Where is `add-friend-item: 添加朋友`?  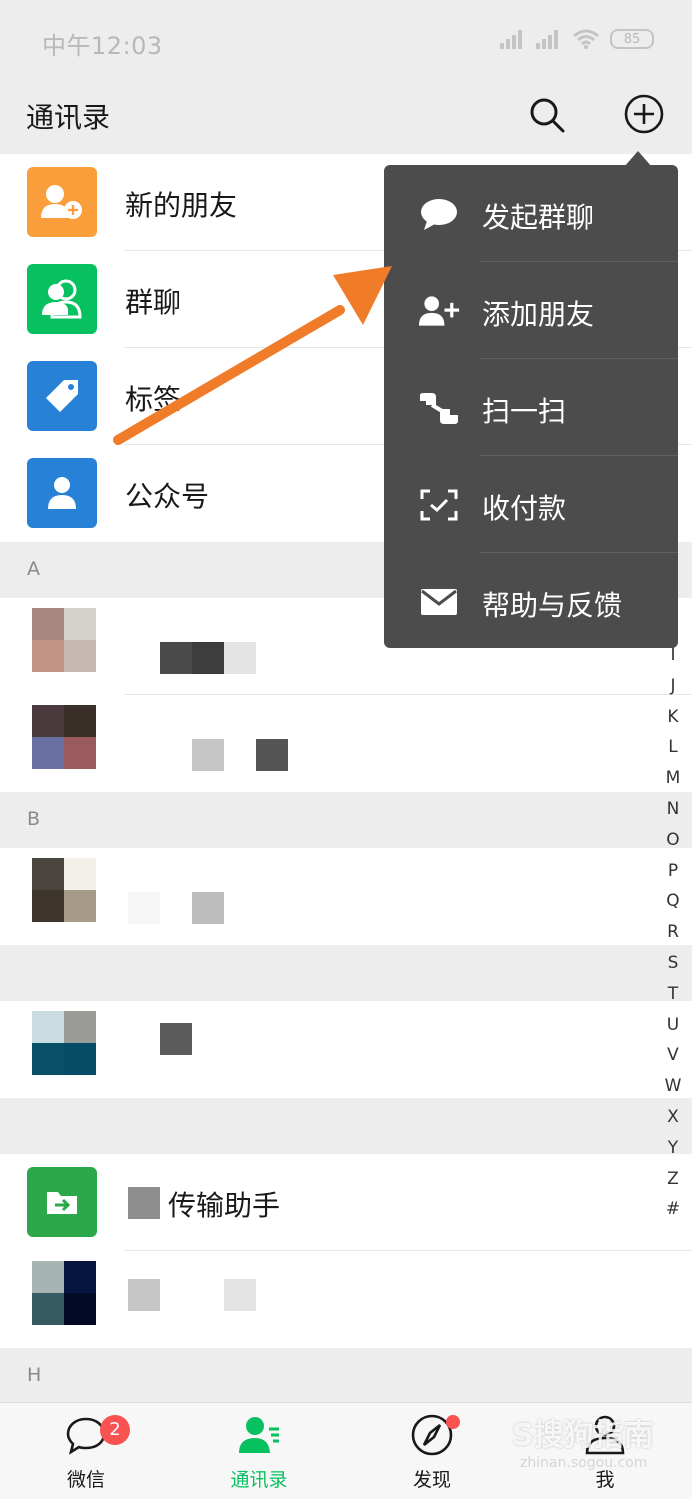 add-friend-item: 添加朋友 is located at coordinates (531, 310).